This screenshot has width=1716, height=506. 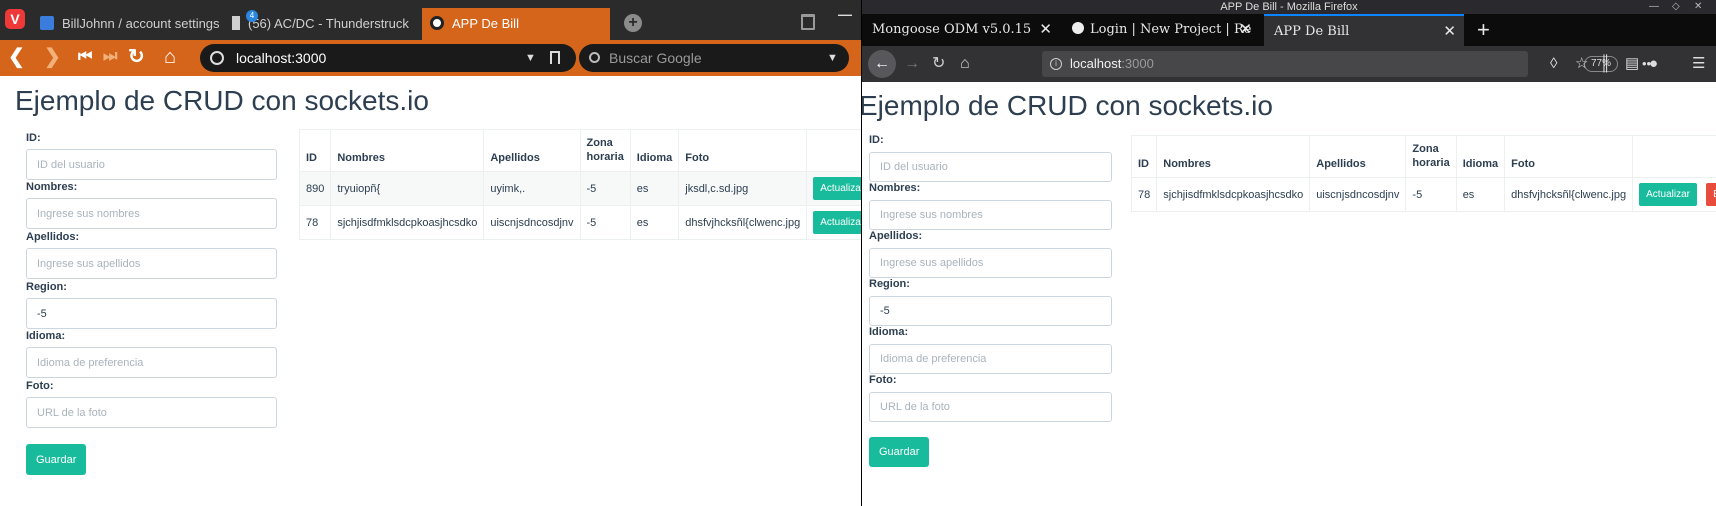 I want to click on firefox-tab-mongoose: Mongoose ODM v5.0.15 ✕, so click(x=961, y=30).